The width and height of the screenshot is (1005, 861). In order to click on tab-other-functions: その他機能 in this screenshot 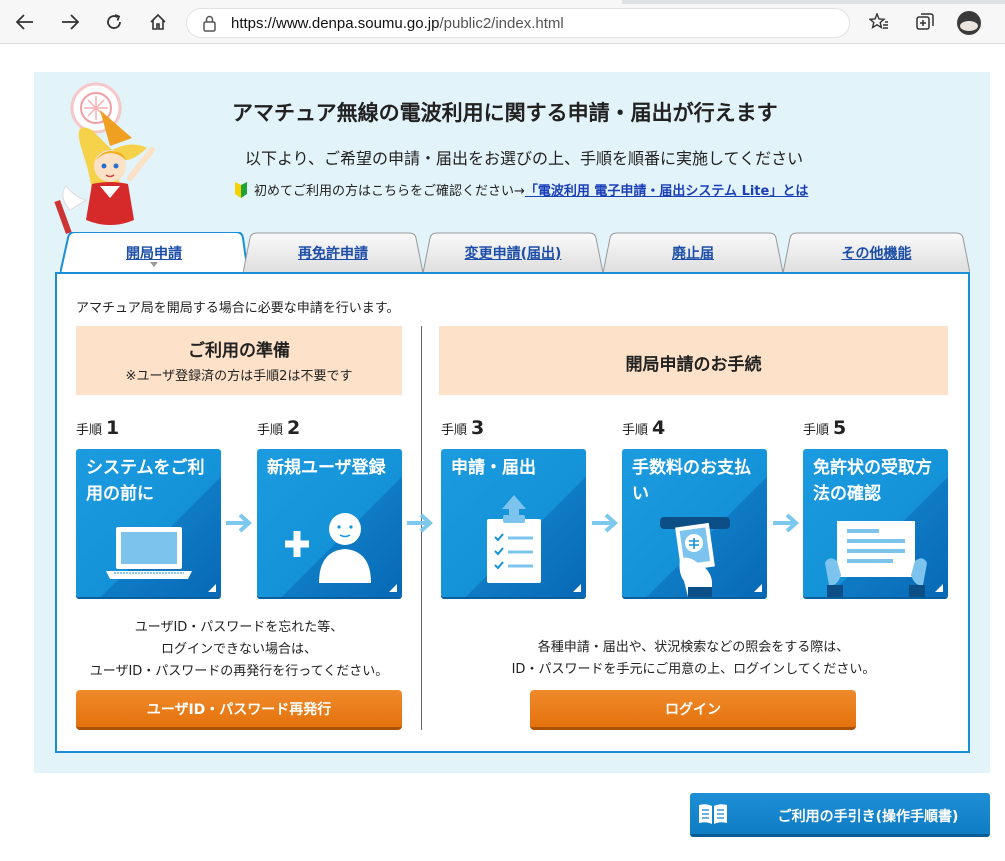, I will do `click(876, 252)`.